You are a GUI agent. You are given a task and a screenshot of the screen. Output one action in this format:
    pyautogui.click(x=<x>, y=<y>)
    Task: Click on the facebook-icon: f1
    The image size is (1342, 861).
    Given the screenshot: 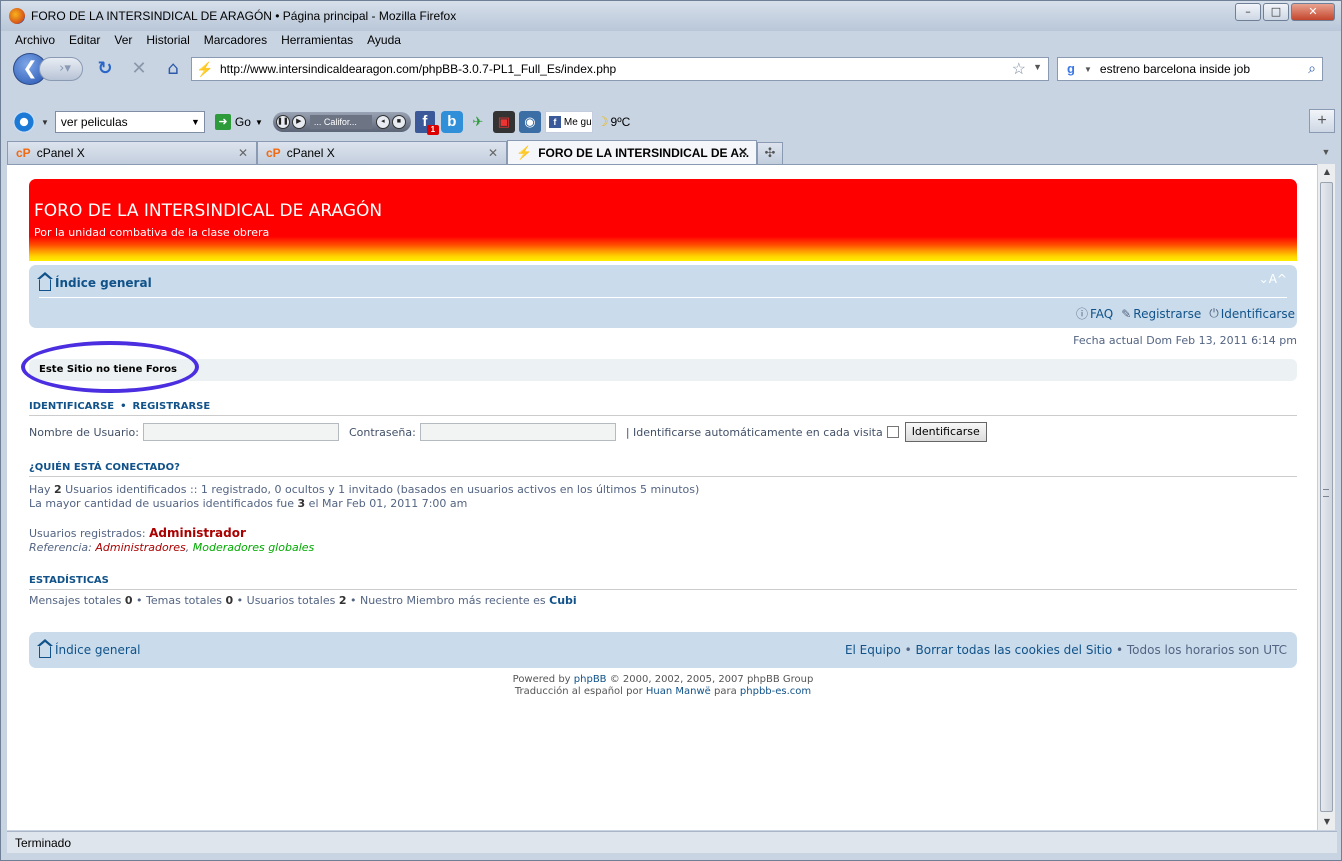 What is the action you would take?
    pyautogui.click(x=426, y=123)
    